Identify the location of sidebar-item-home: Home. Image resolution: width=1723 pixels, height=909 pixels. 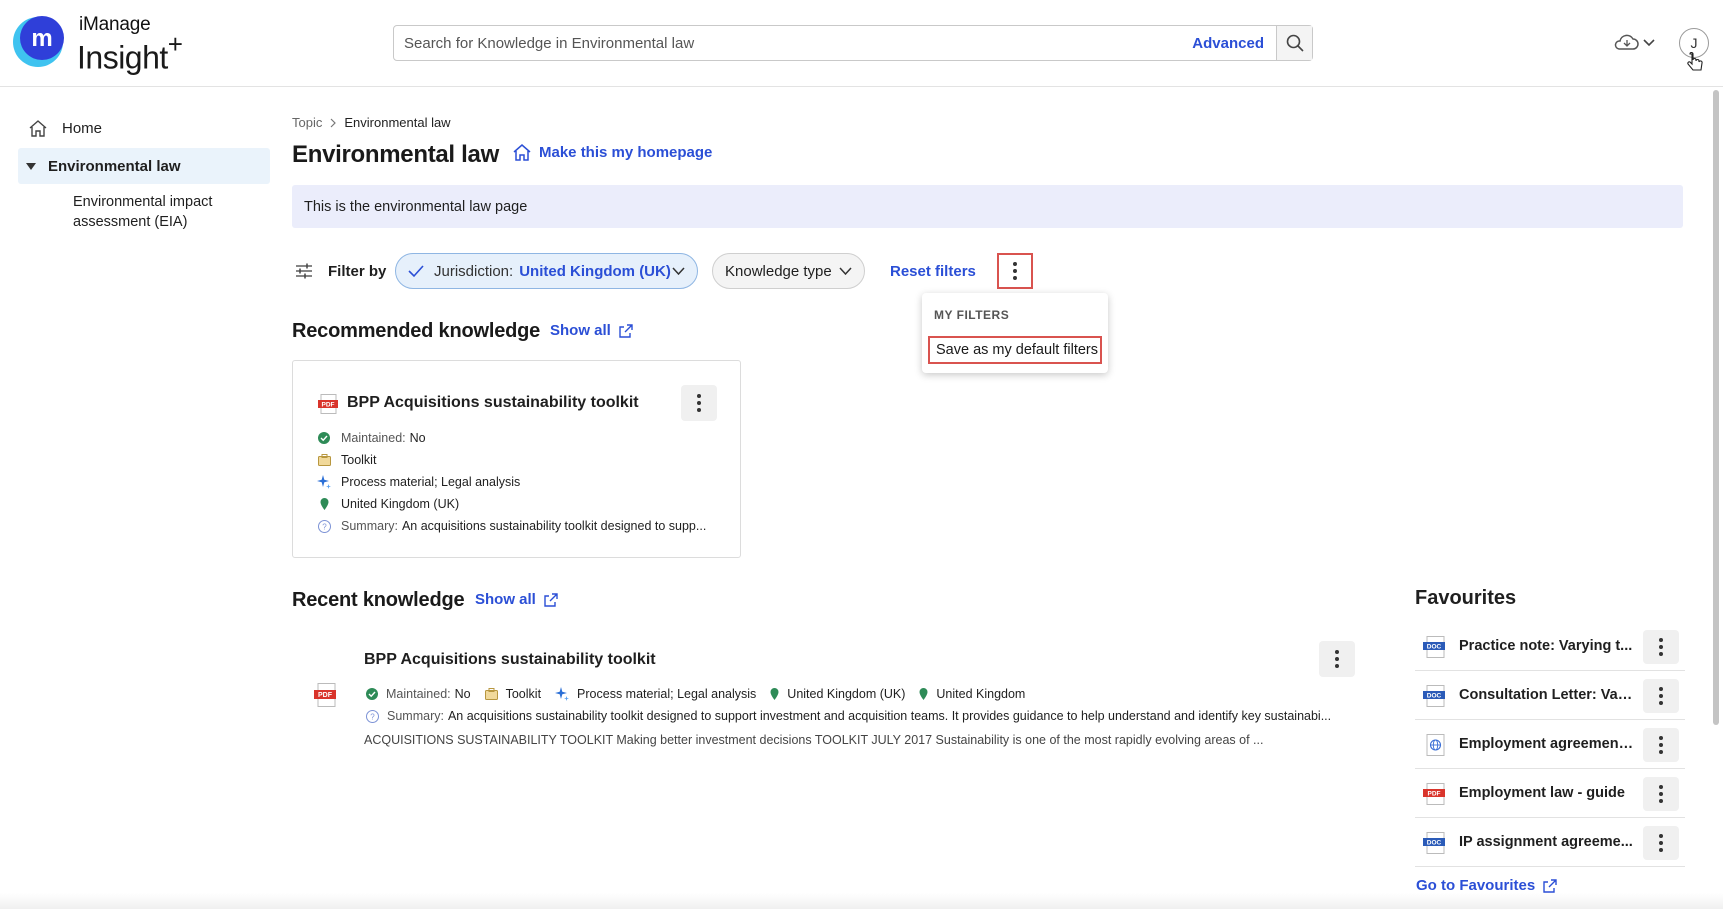
(144, 128).